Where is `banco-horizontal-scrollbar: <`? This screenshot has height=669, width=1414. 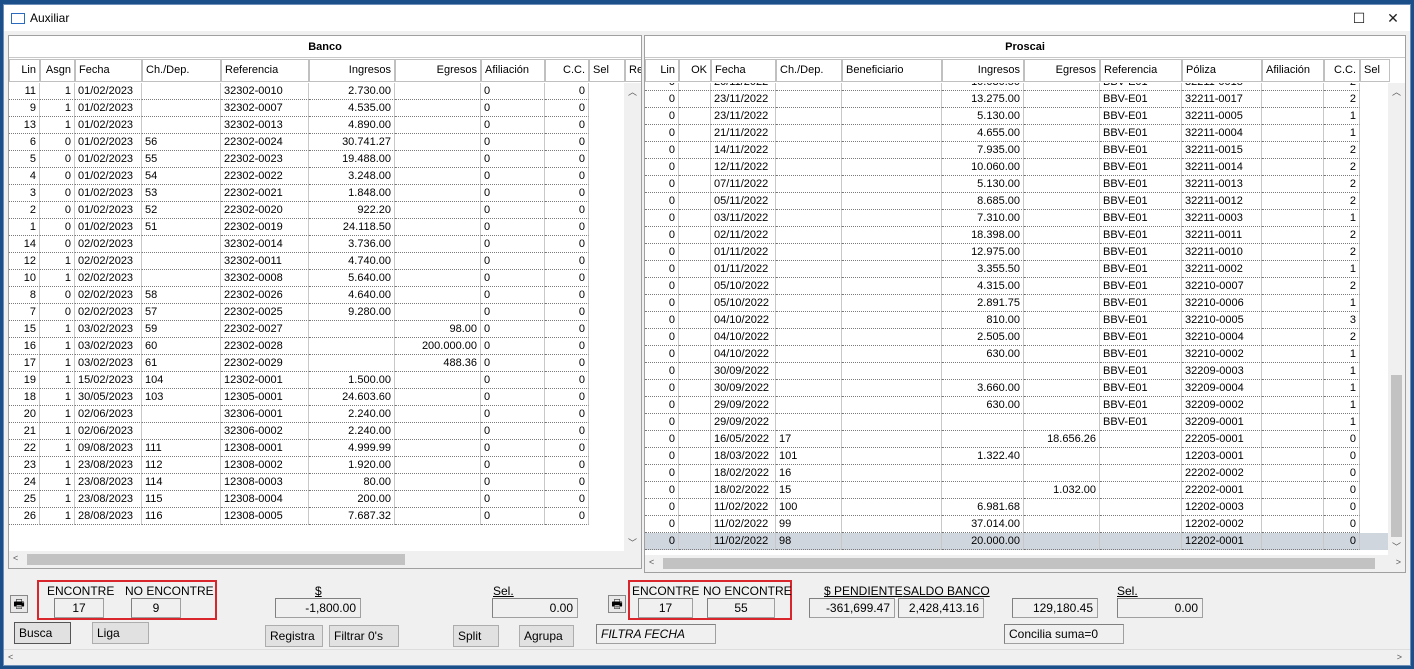 banco-horizontal-scrollbar: < is located at coordinates (325, 559).